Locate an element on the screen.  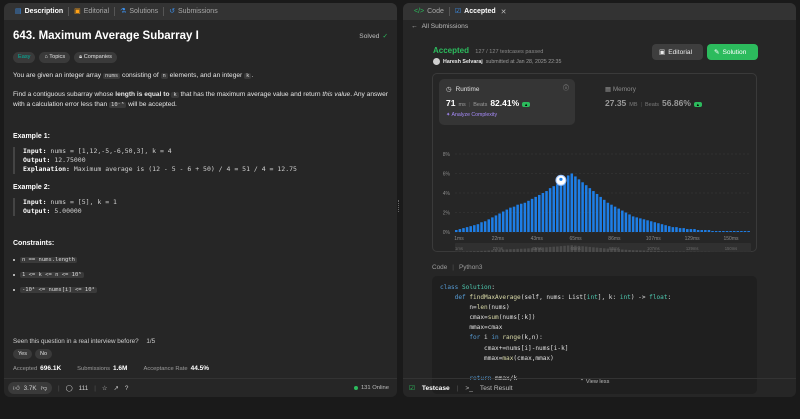
back-to-submissions: ← All Submissions is located at coordinates (439, 26).